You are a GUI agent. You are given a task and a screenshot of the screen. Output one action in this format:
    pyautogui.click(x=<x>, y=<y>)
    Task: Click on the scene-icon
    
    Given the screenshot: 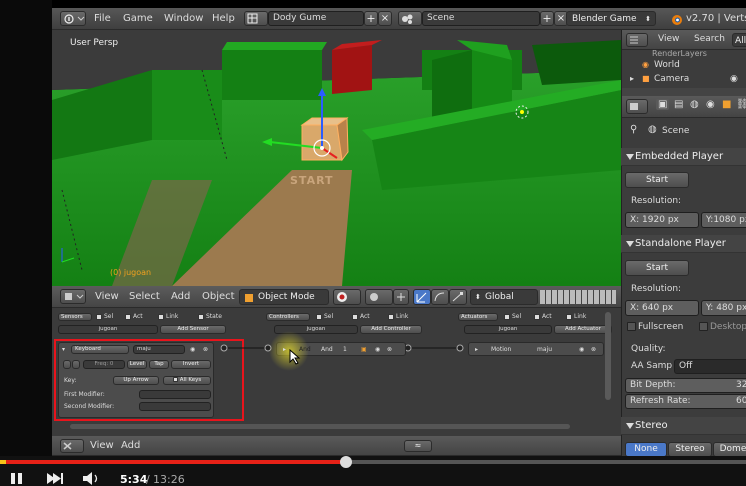 What is the action you would take?
    pyautogui.click(x=407, y=19)
    